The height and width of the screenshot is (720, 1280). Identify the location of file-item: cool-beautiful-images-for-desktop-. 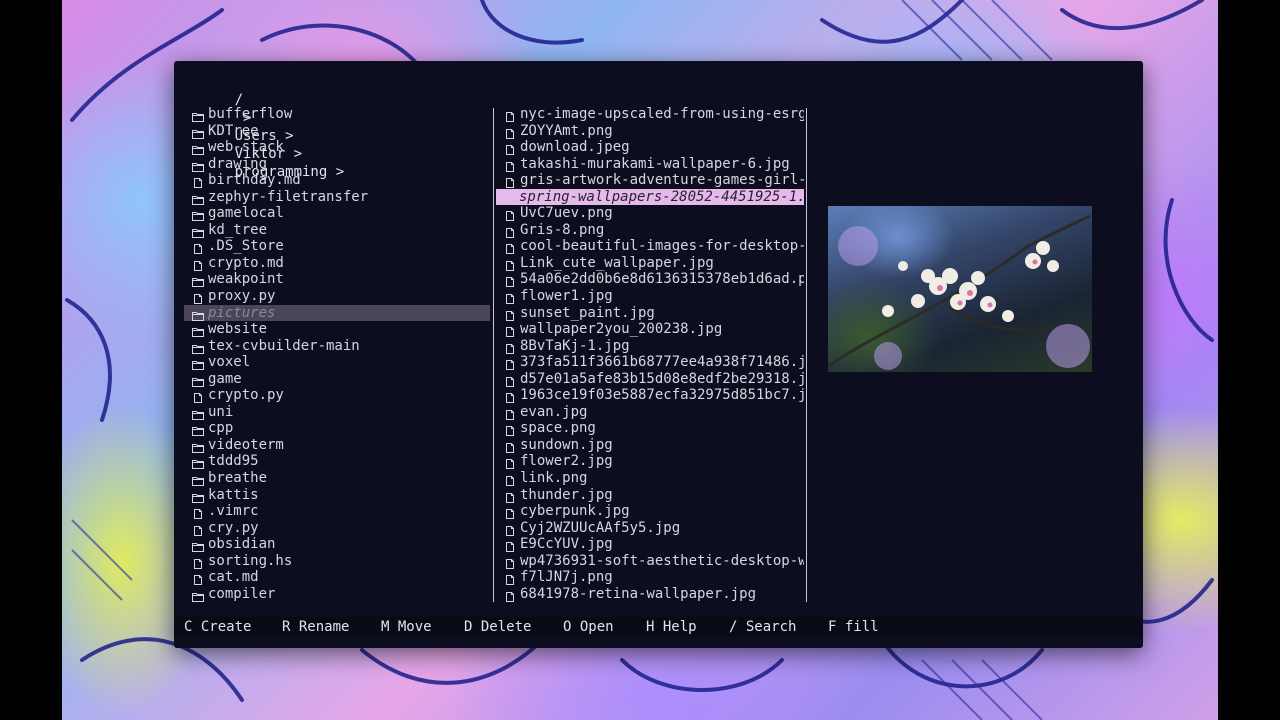
(650, 246).